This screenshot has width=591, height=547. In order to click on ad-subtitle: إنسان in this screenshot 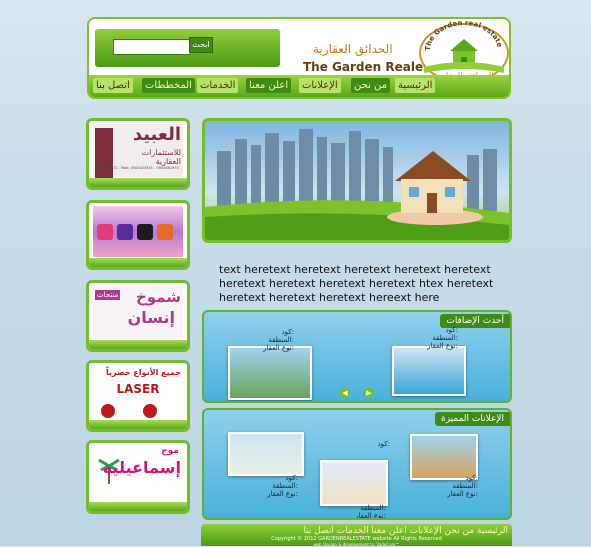, I will do `click(151, 317)`.